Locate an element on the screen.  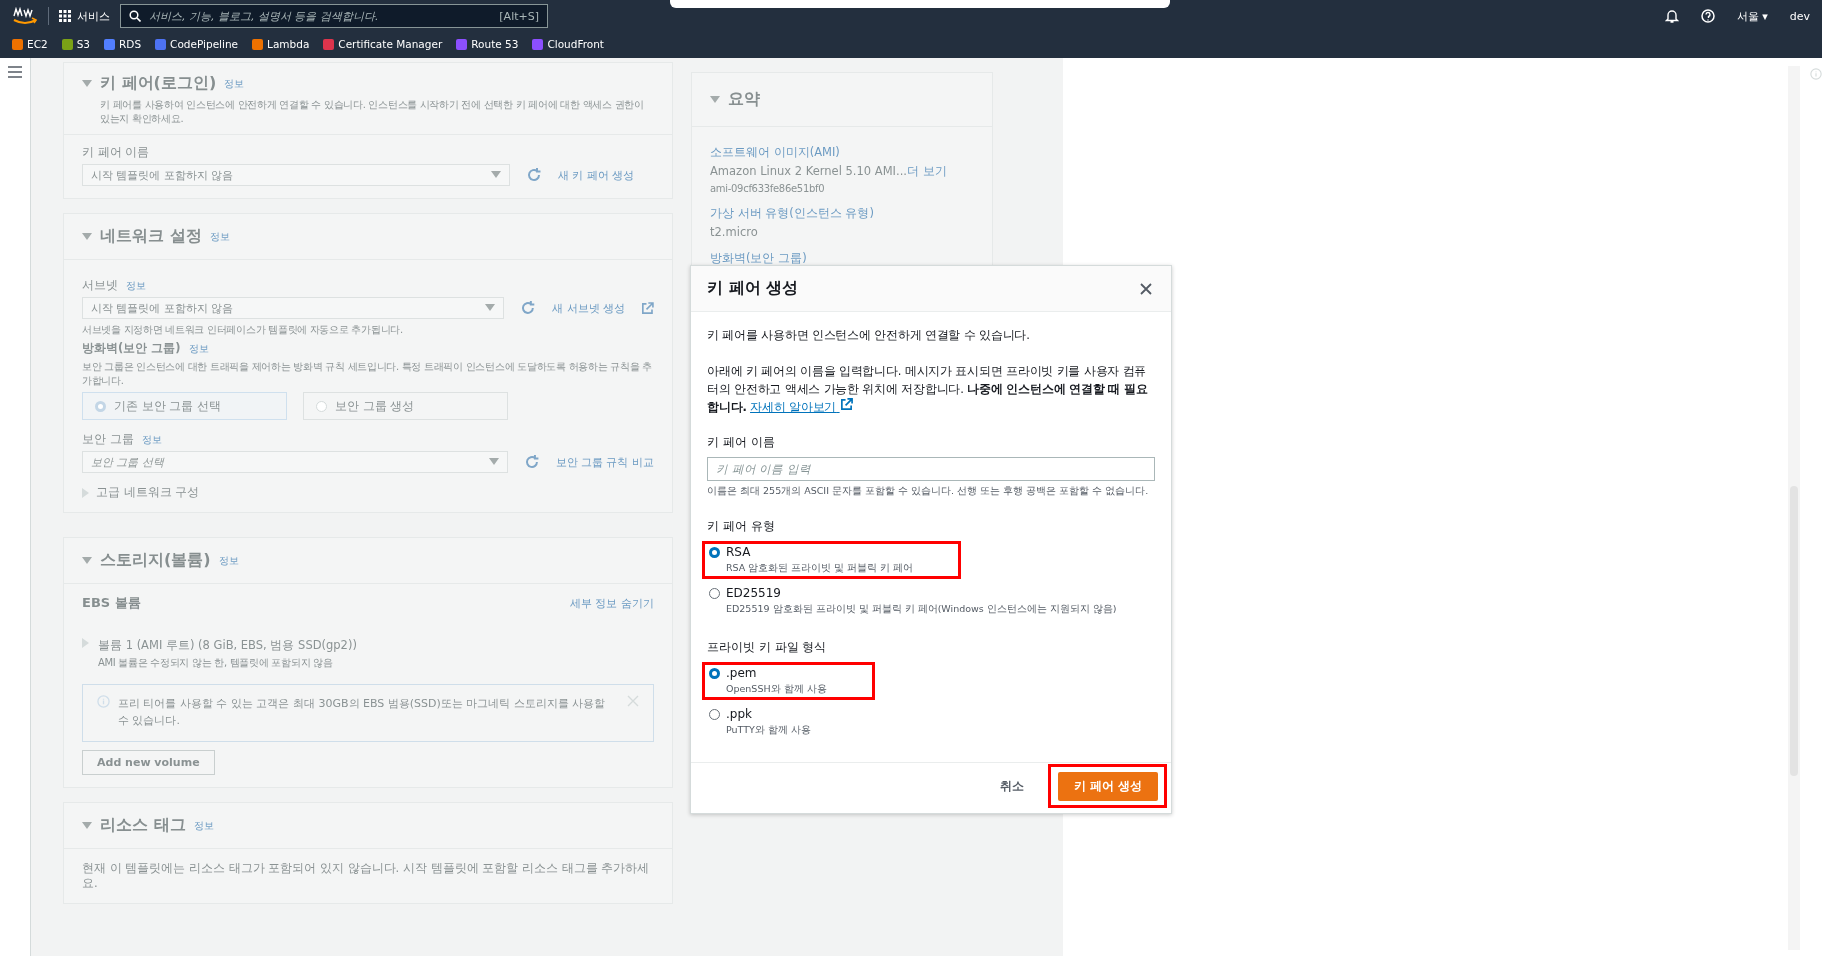
summary-label: 소프트웨어 이미지(AMI) is located at coordinates (842, 152).